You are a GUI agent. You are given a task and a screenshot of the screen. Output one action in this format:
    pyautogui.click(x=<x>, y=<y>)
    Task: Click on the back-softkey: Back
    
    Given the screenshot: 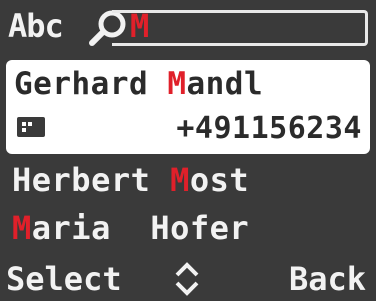 What is the action you would take?
    pyautogui.click(x=327, y=279)
    